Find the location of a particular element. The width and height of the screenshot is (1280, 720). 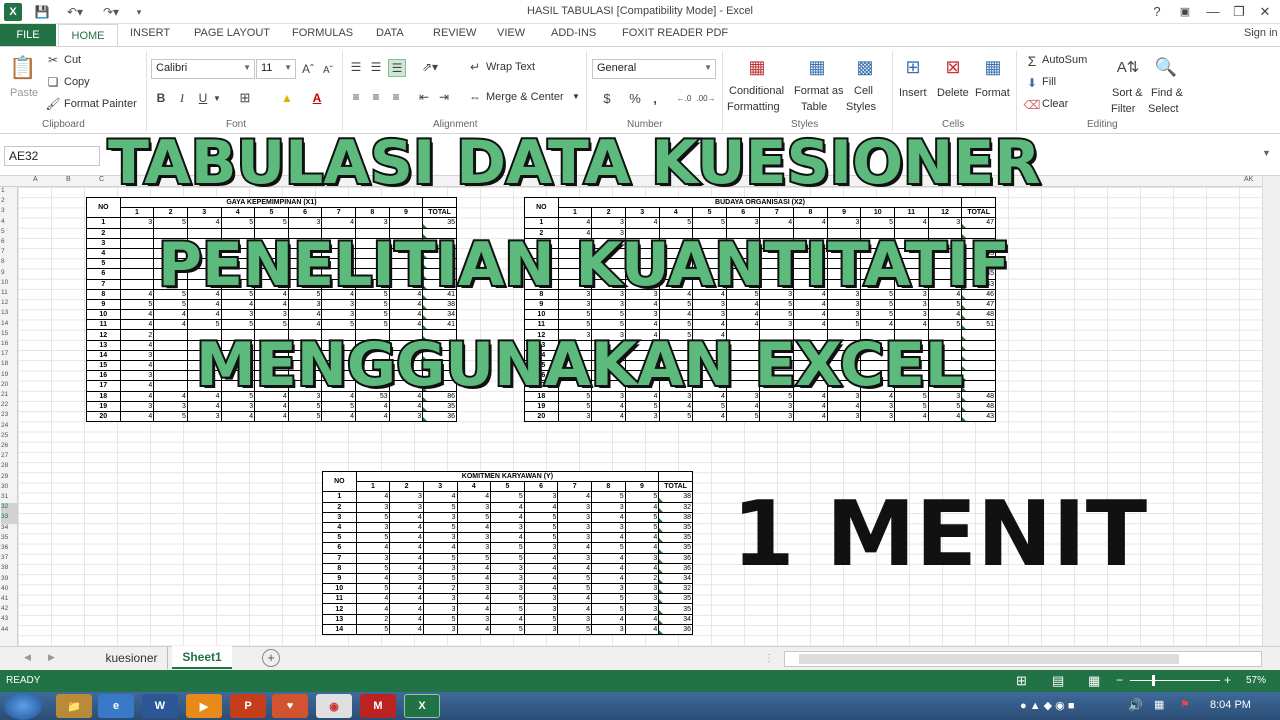

word-icon: W is located at coordinates (160, 706).